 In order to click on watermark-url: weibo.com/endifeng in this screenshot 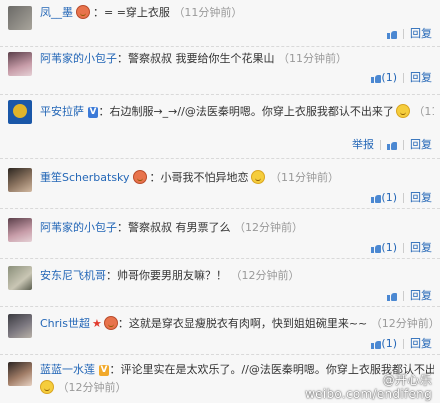, I will do `click(368, 394)`.